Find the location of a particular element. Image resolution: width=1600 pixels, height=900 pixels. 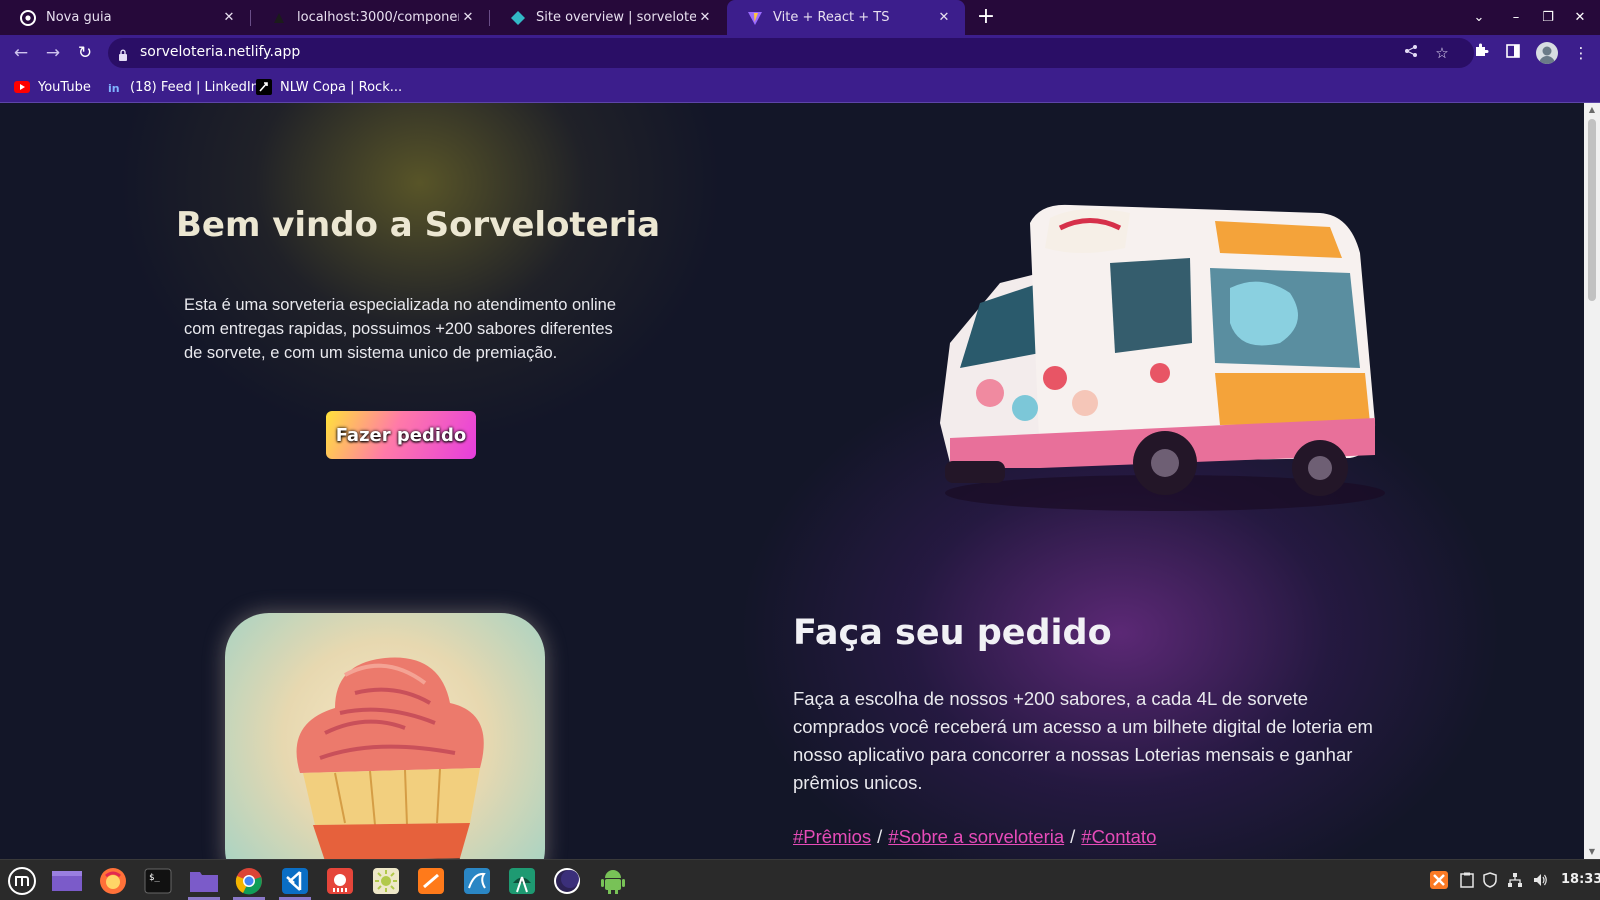

url-text: sorveloteria.netlify.app is located at coordinates (220, 52).